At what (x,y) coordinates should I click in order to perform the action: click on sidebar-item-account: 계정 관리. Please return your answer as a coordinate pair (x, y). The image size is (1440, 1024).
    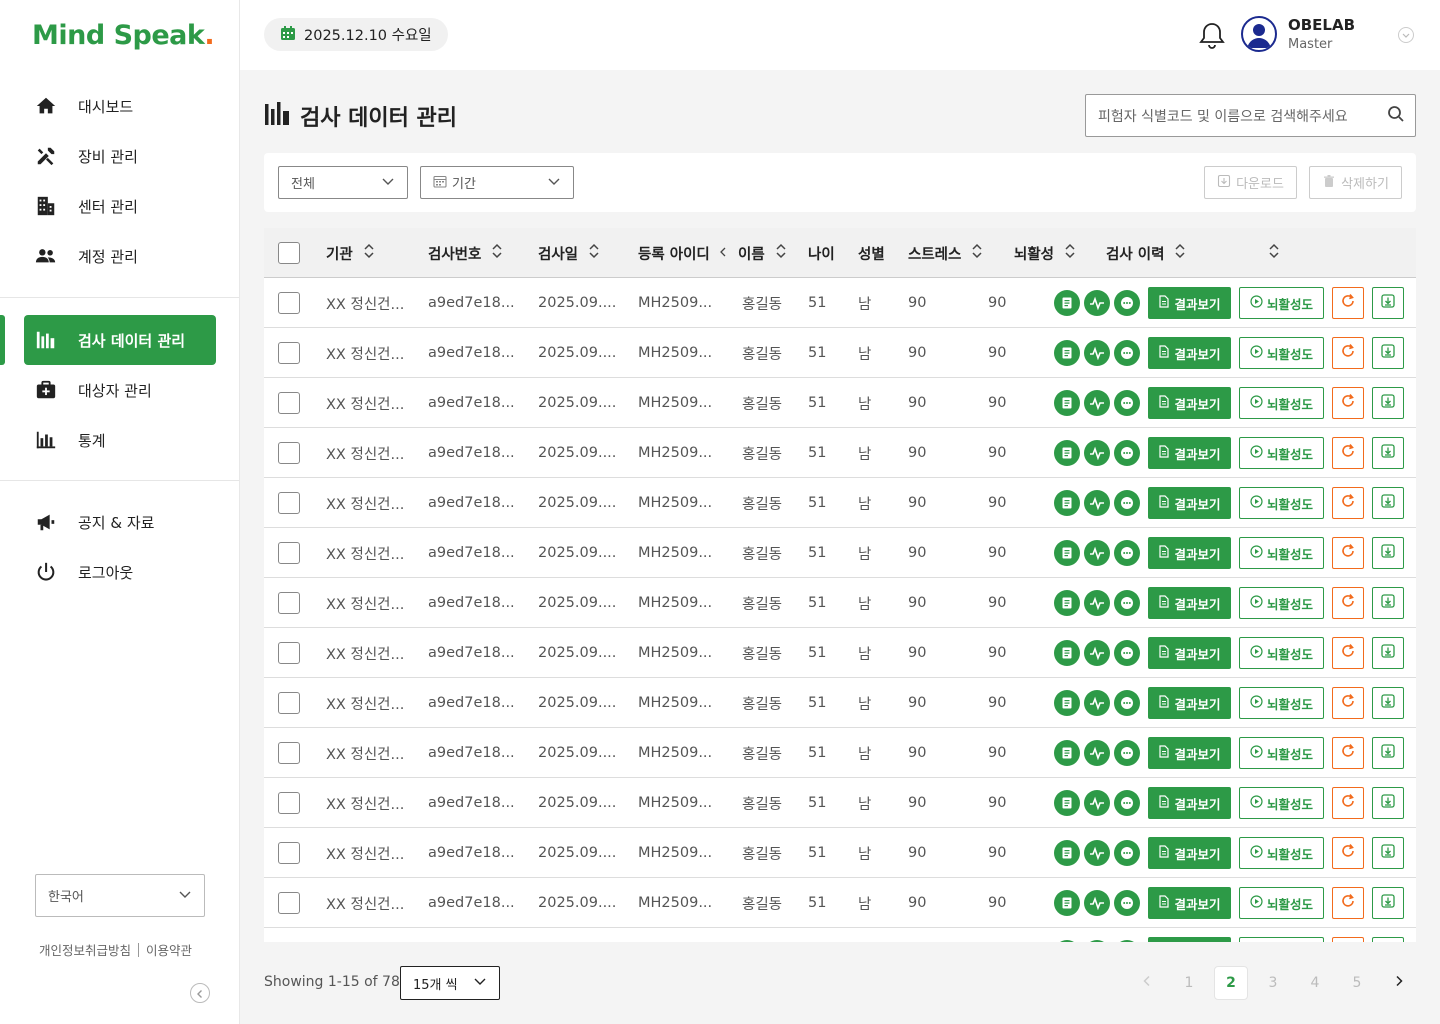
    Looking at the image, I should click on (120, 256).